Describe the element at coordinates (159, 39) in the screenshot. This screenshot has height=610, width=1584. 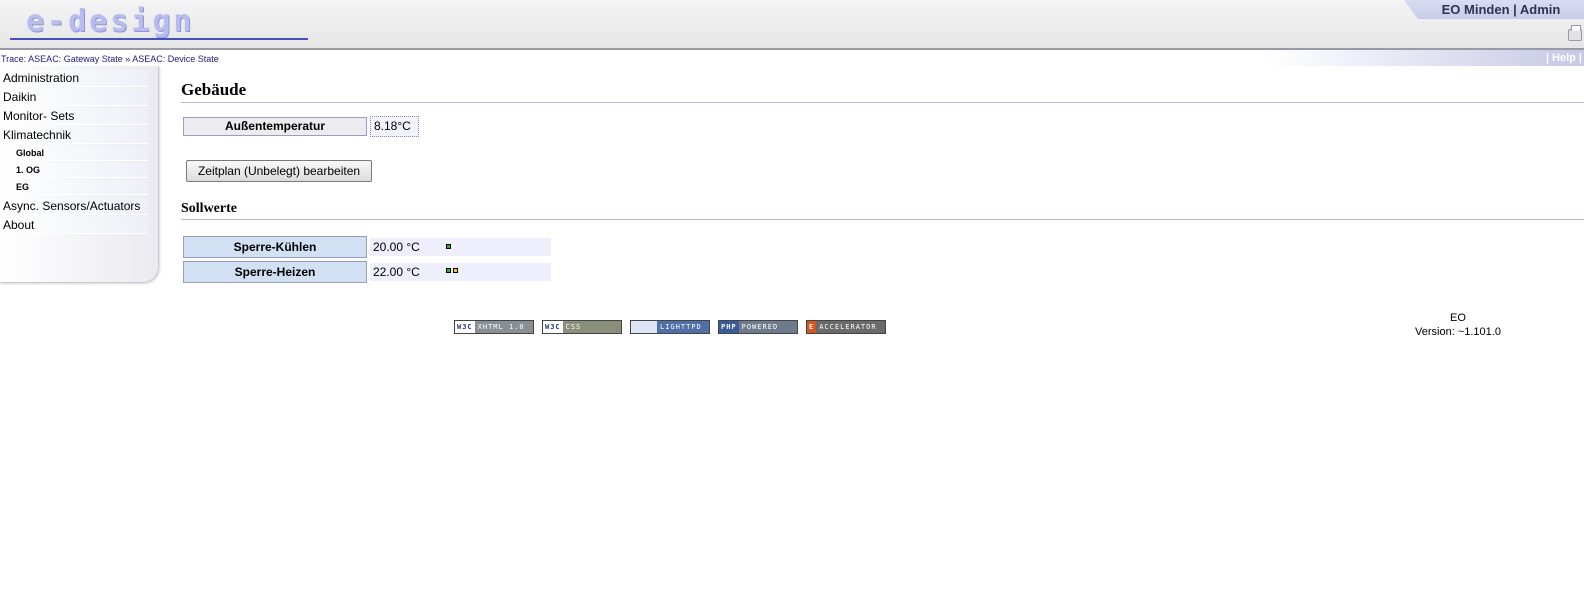
I see `logo-underline` at that location.